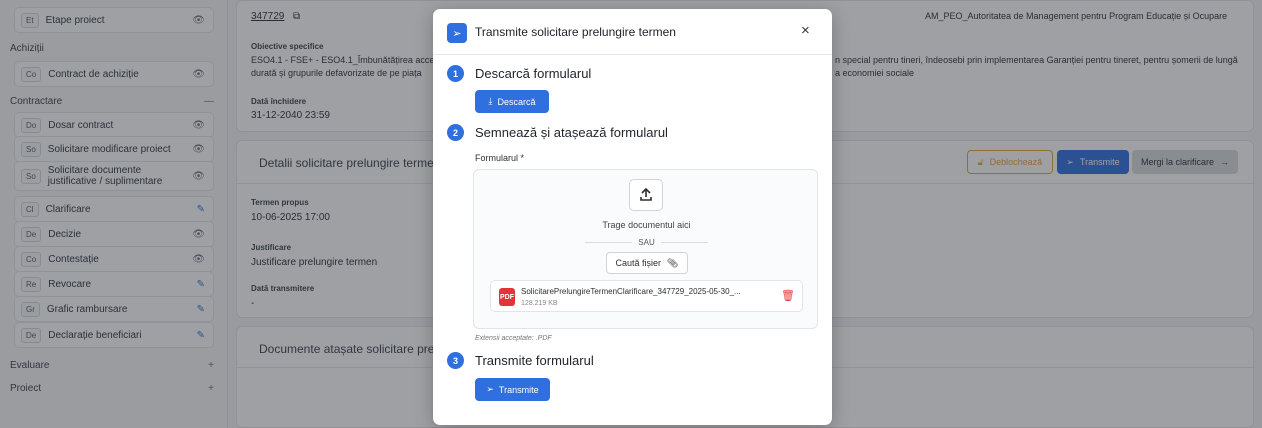  Describe the element at coordinates (533, 73) in the screenshot. I see `step-1-title: Descarcă formularul` at that location.